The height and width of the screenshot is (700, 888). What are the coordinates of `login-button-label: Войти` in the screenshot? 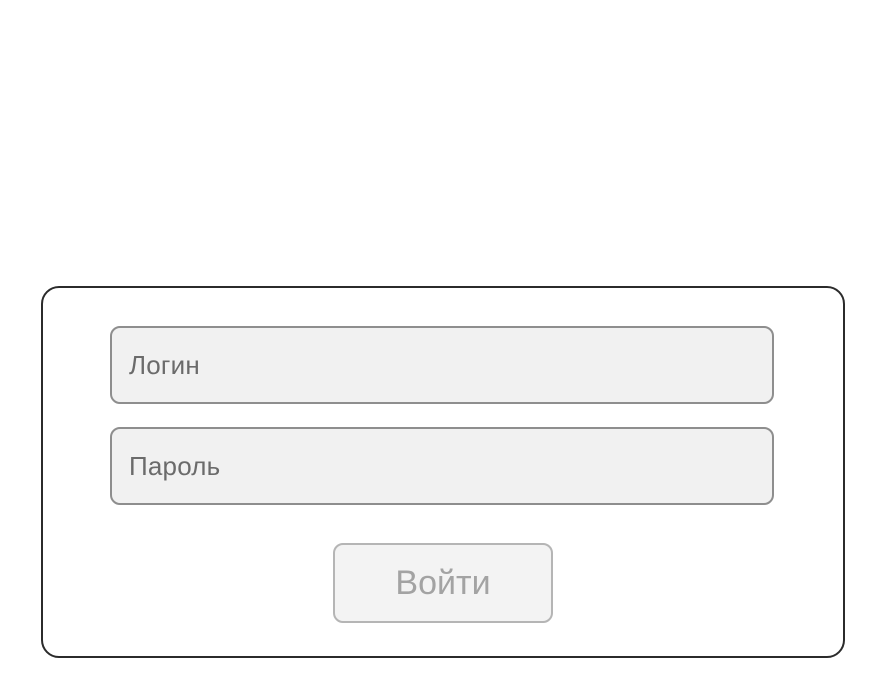 It's located at (443, 582).